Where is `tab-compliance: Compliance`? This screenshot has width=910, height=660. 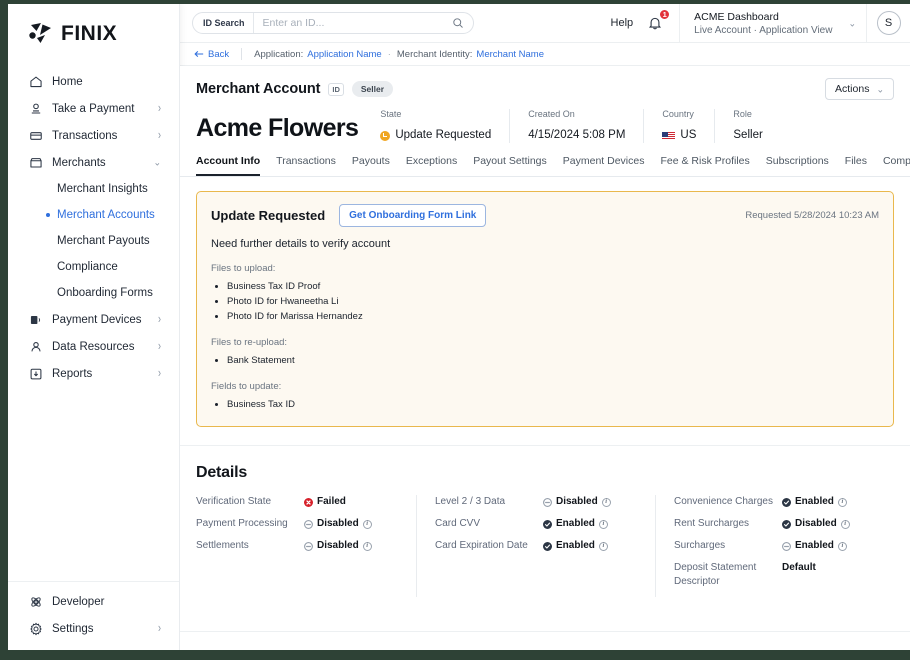 tab-compliance: Compliance is located at coordinates (896, 165).